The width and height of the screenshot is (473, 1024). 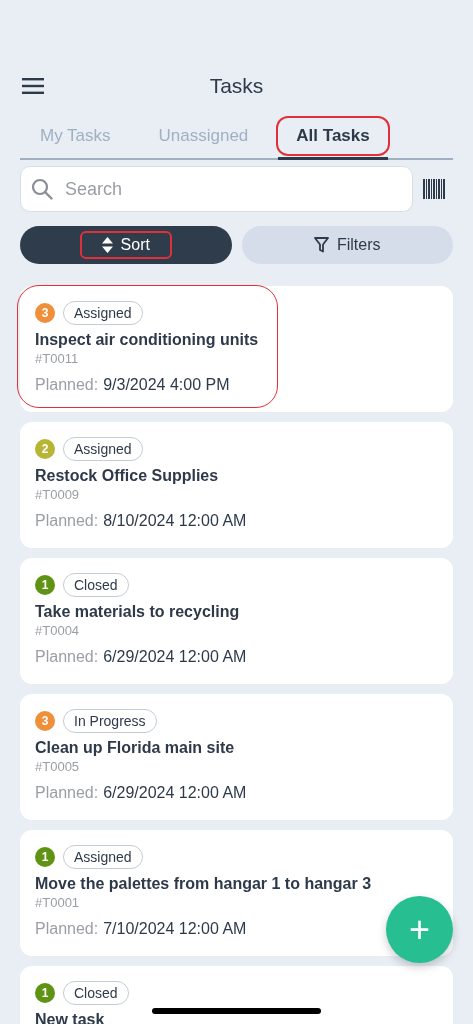 What do you see at coordinates (33, 86) in the screenshot?
I see `menu-icon` at bounding box center [33, 86].